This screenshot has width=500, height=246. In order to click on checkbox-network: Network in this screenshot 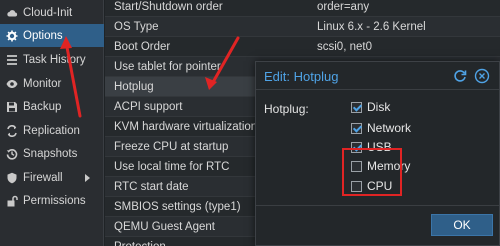, I will do `click(381, 128)`.